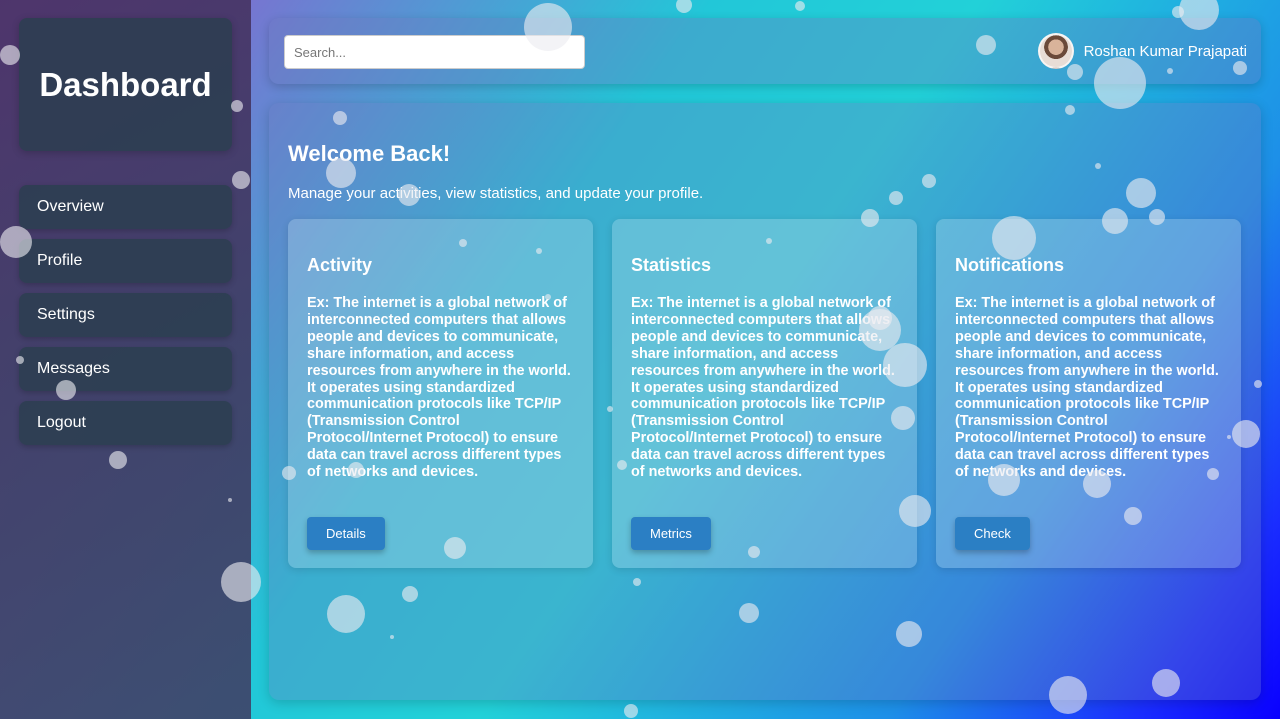 The height and width of the screenshot is (719, 1280). I want to click on user-name: Roshan Kumar Prajapati, so click(1165, 51).